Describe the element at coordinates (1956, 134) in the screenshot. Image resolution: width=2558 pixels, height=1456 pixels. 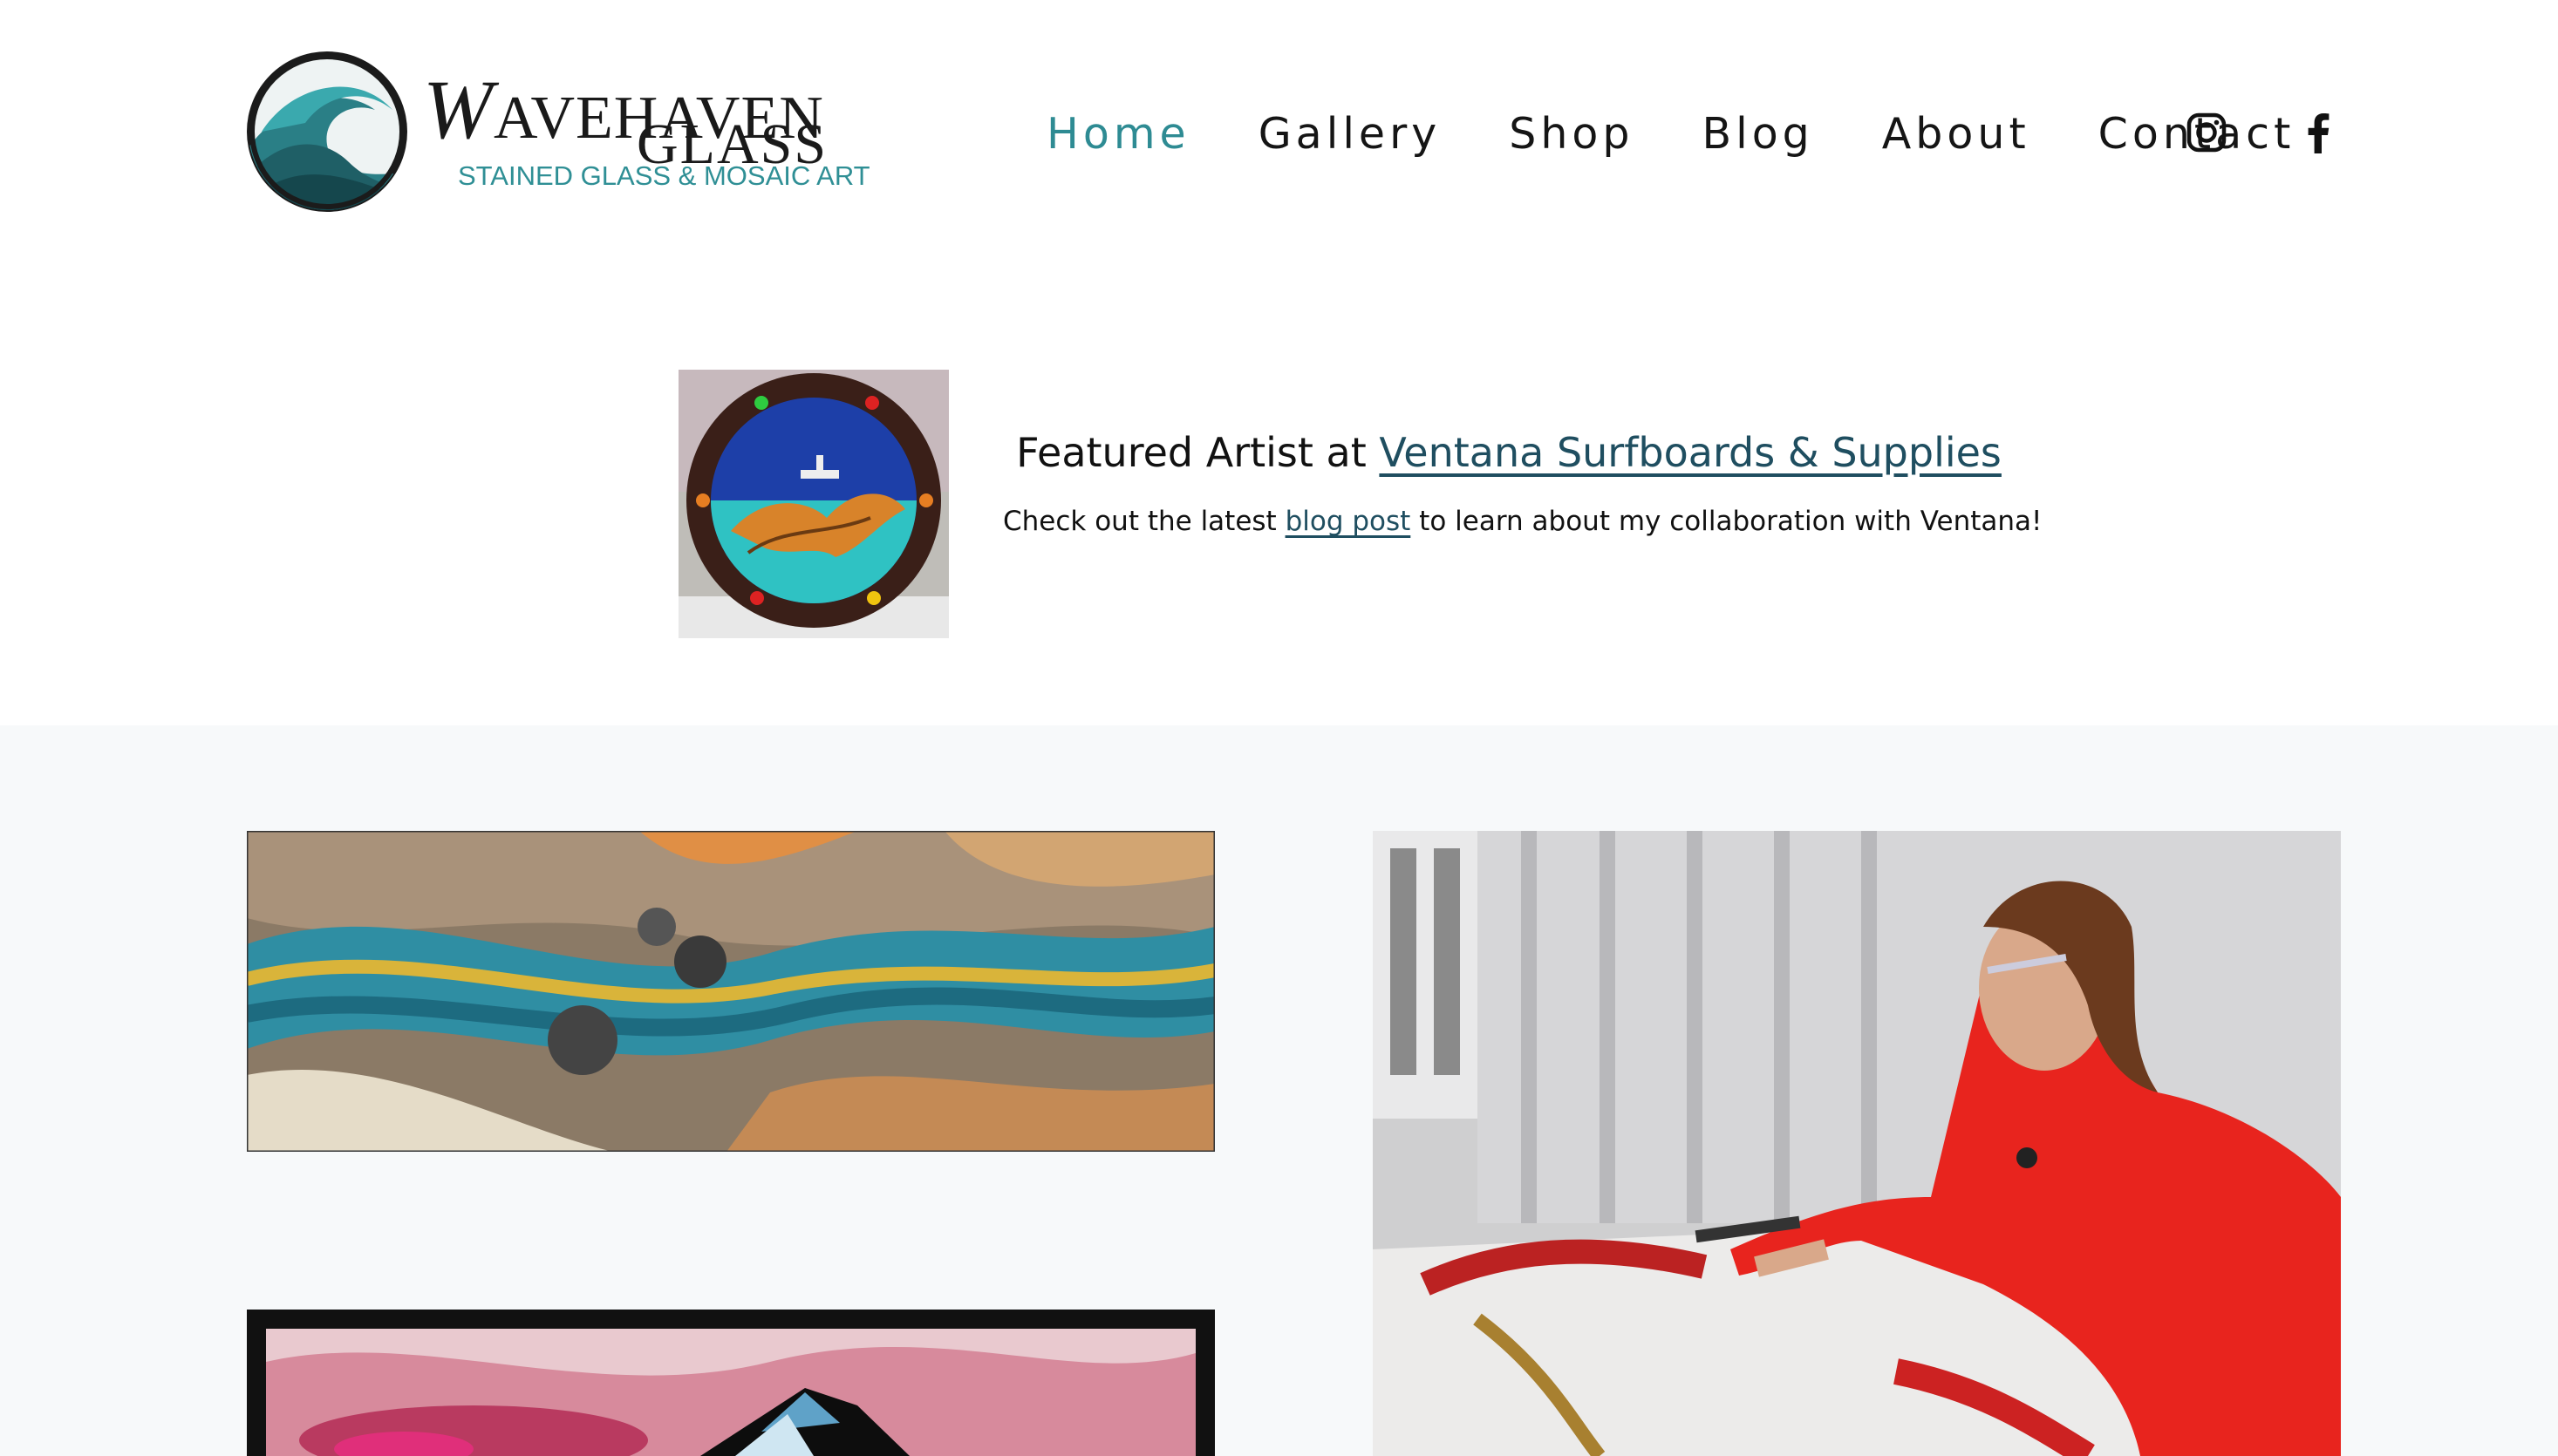
I see `nav-about: About` at that location.